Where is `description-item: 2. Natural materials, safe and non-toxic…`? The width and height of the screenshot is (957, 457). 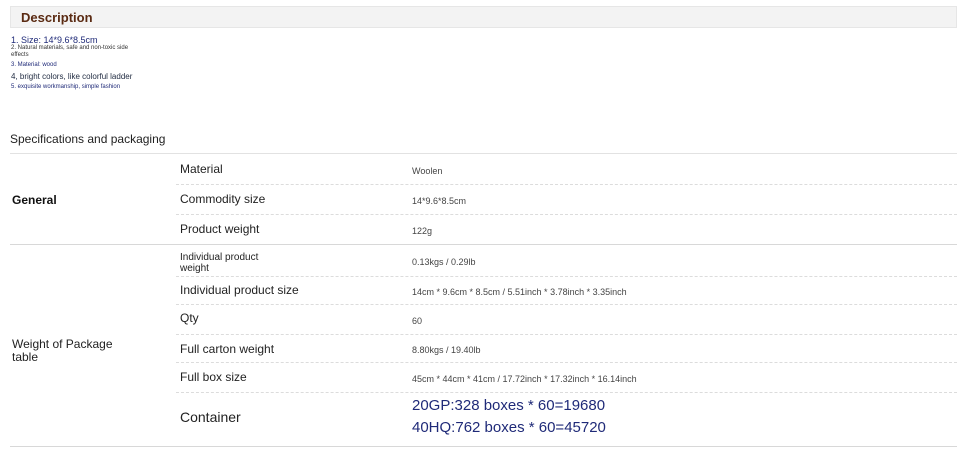 description-item: 2. Natural materials, safe and non-toxic… is located at coordinates (70, 51).